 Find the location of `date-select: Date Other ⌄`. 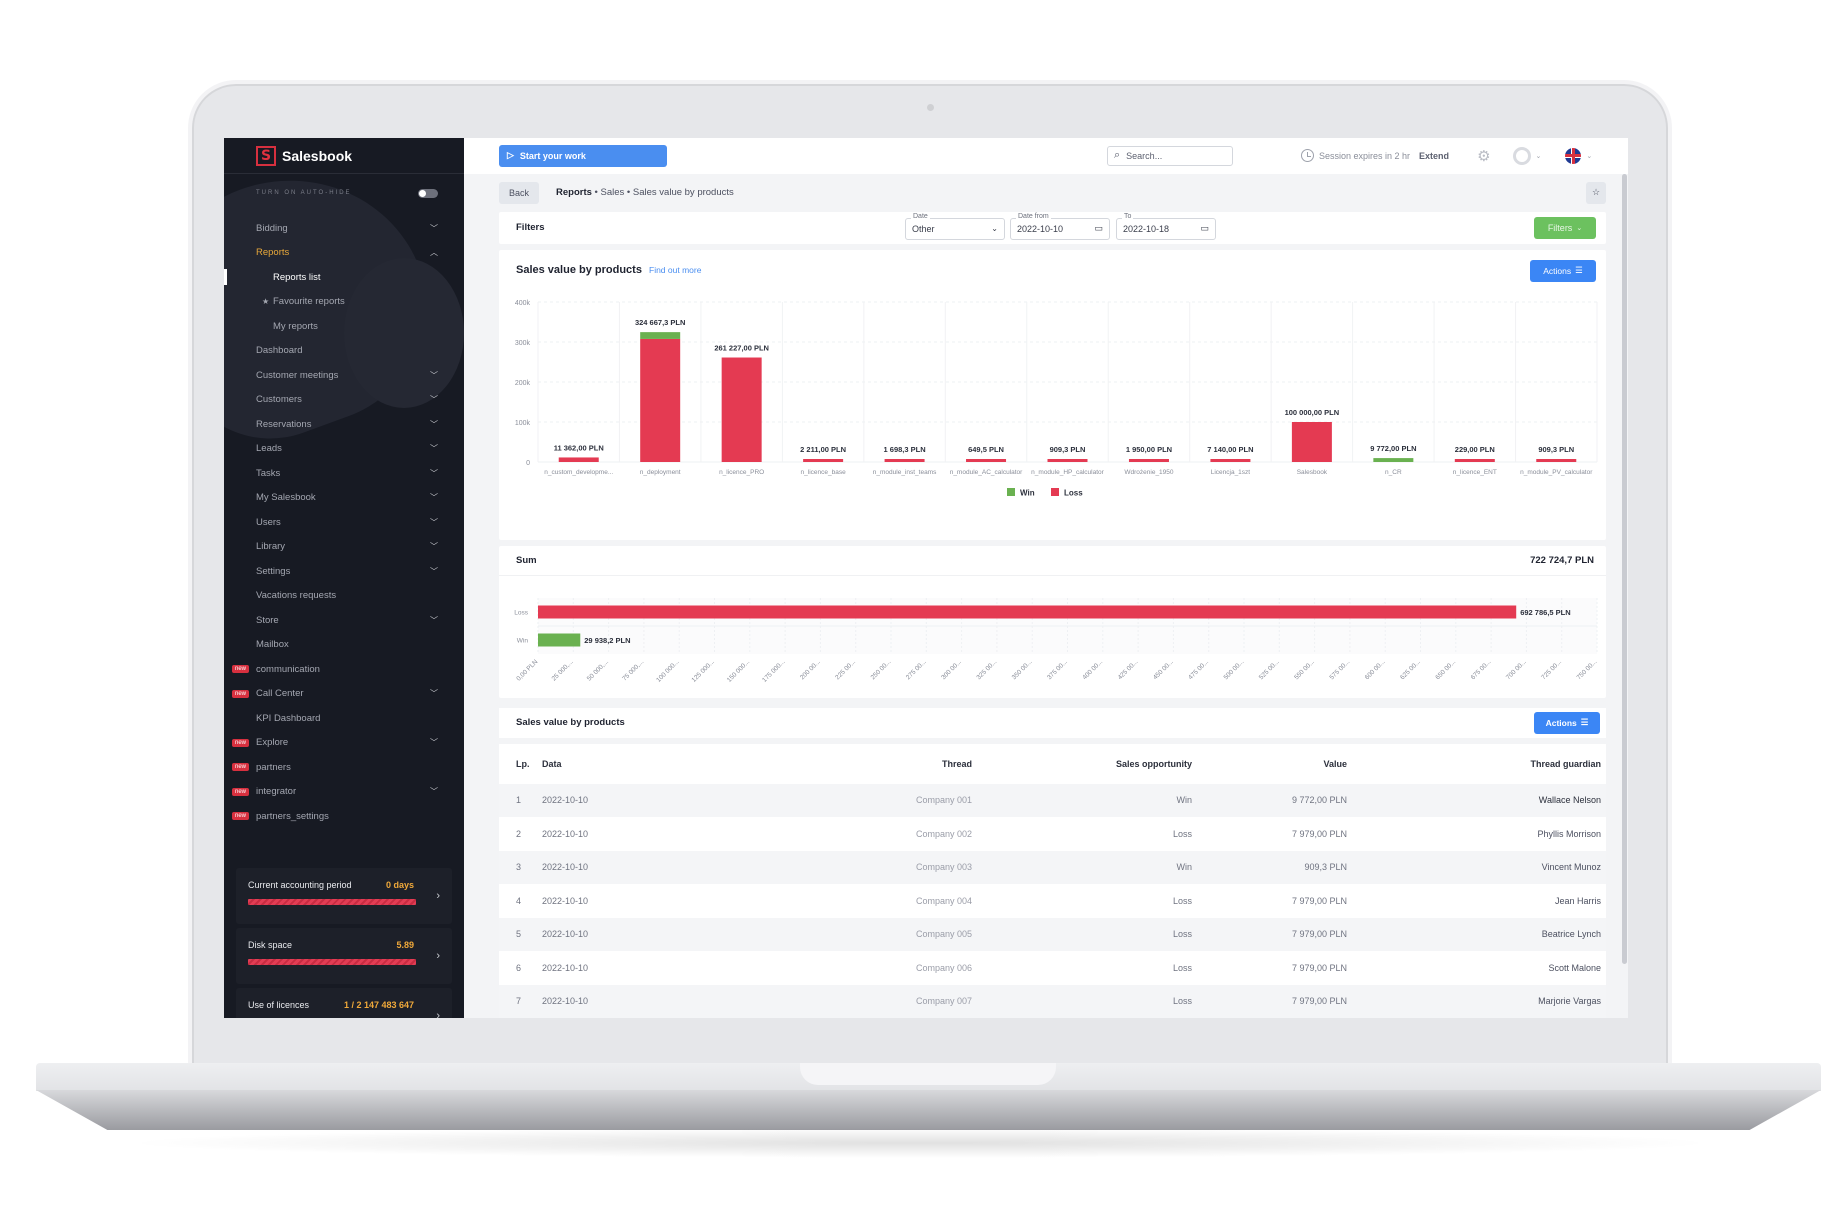

date-select: Date Other ⌄ is located at coordinates (955, 226).